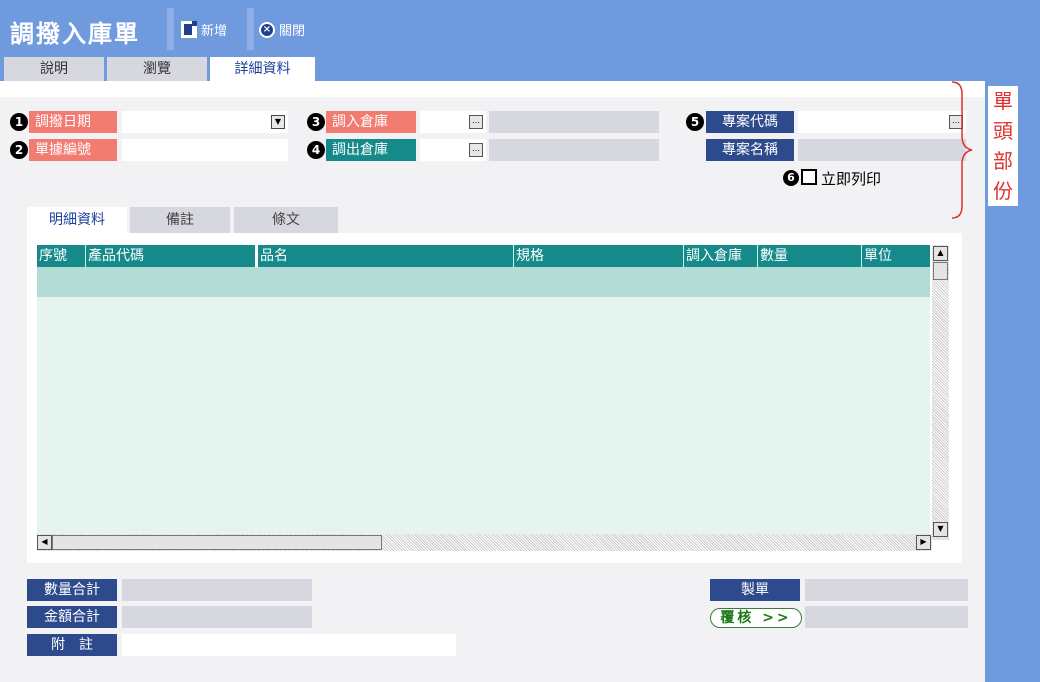  Describe the element at coordinates (791, 178) in the screenshot. I see `field-number-6: 6` at that location.